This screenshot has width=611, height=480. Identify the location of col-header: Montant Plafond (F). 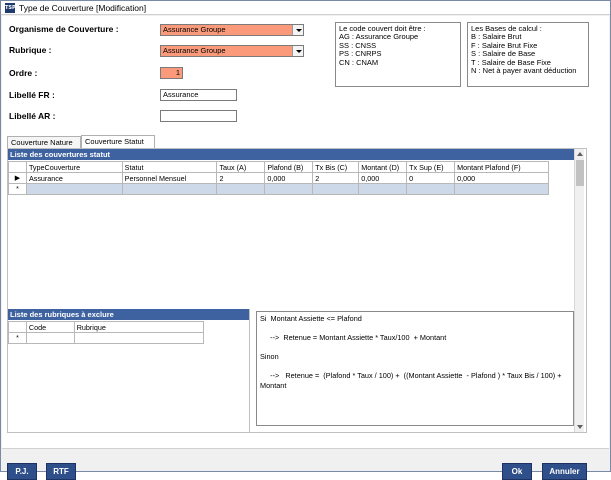
(501, 167).